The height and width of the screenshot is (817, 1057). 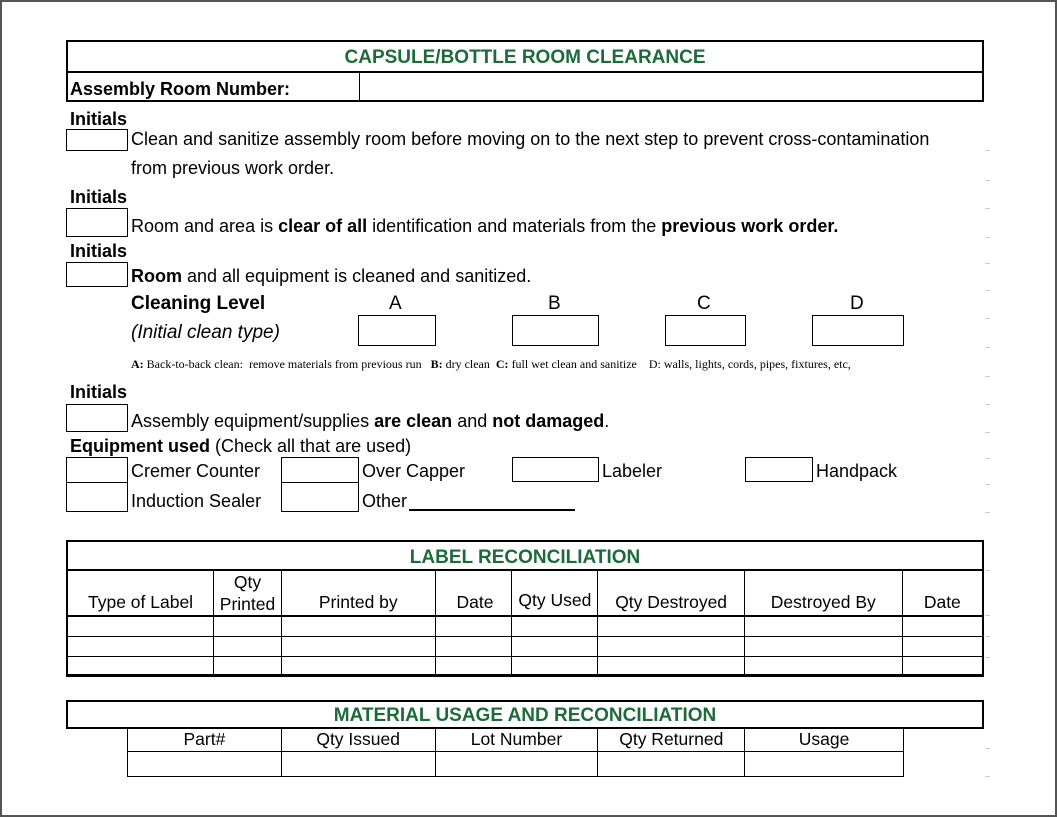 I want to click on cremer-counter-label: Cremer Counter, so click(x=196, y=471).